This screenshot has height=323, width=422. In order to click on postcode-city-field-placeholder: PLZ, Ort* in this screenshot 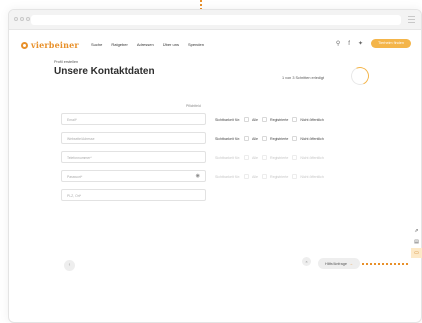, I will do `click(74, 195)`.